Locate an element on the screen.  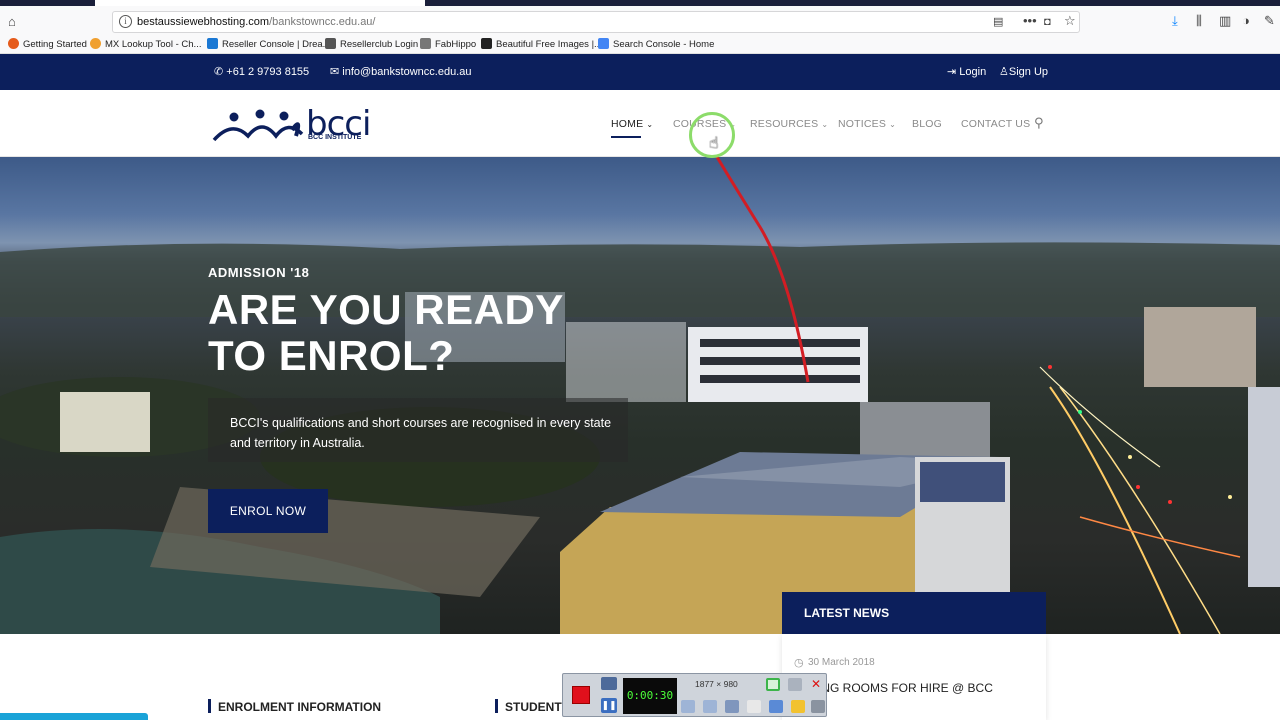
reseller-icon is located at coordinates (212, 43).